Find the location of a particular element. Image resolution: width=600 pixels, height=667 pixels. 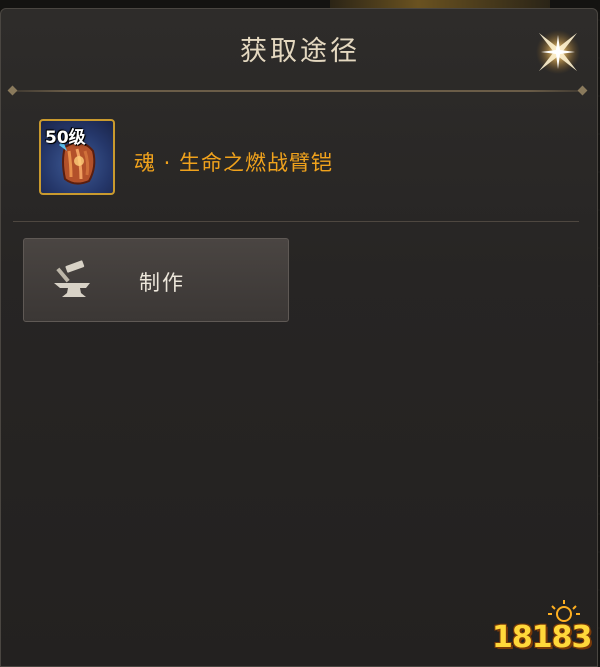

source-craft-button: 制作 is located at coordinates (156, 280).